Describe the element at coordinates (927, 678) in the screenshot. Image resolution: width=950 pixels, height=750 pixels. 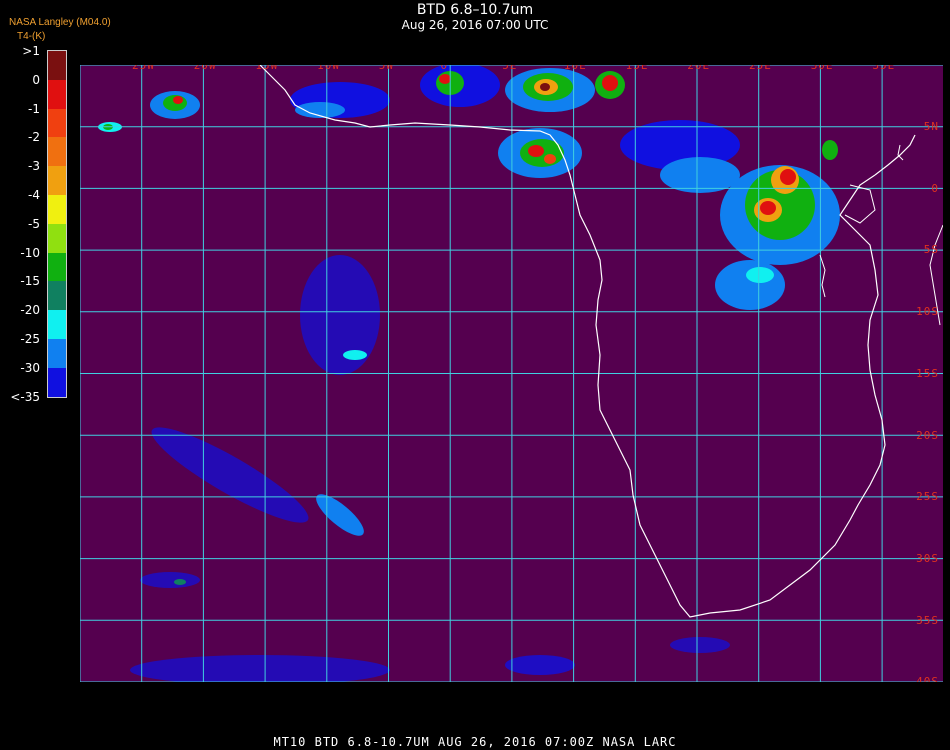
I see `latitude-label: 40S` at that location.